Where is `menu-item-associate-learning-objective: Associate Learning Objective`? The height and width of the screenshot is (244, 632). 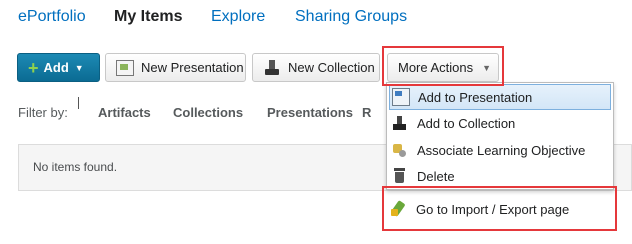 menu-item-associate-learning-objective: Associate Learning Objective is located at coordinates (500, 150).